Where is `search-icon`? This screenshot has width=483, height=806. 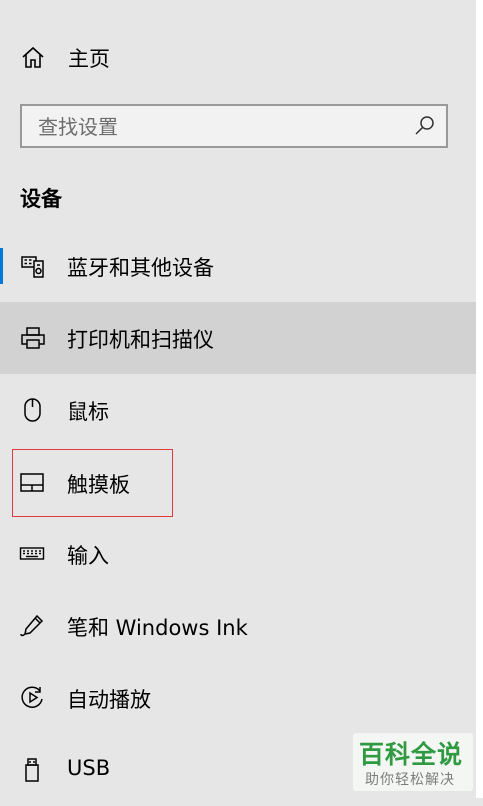 search-icon is located at coordinates (425, 126).